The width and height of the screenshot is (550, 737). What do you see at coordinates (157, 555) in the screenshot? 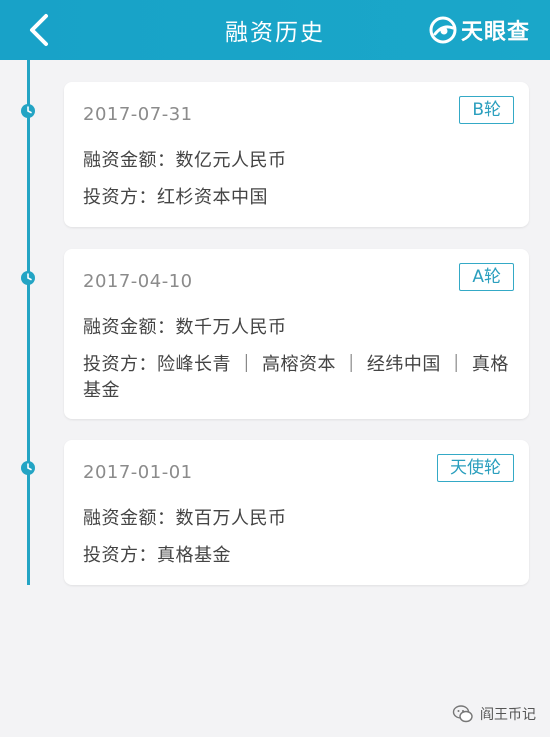
I see `investors: 投资方：真格基金` at bounding box center [157, 555].